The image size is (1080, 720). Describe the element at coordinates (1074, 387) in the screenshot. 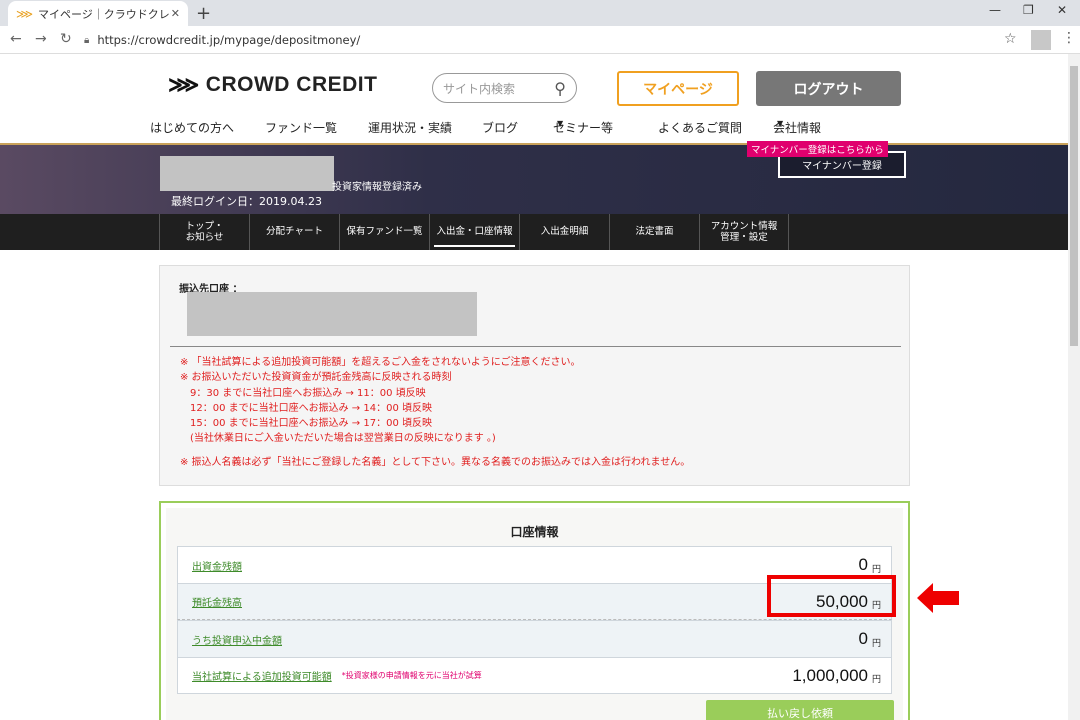

I see `page-scrollbar` at that location.